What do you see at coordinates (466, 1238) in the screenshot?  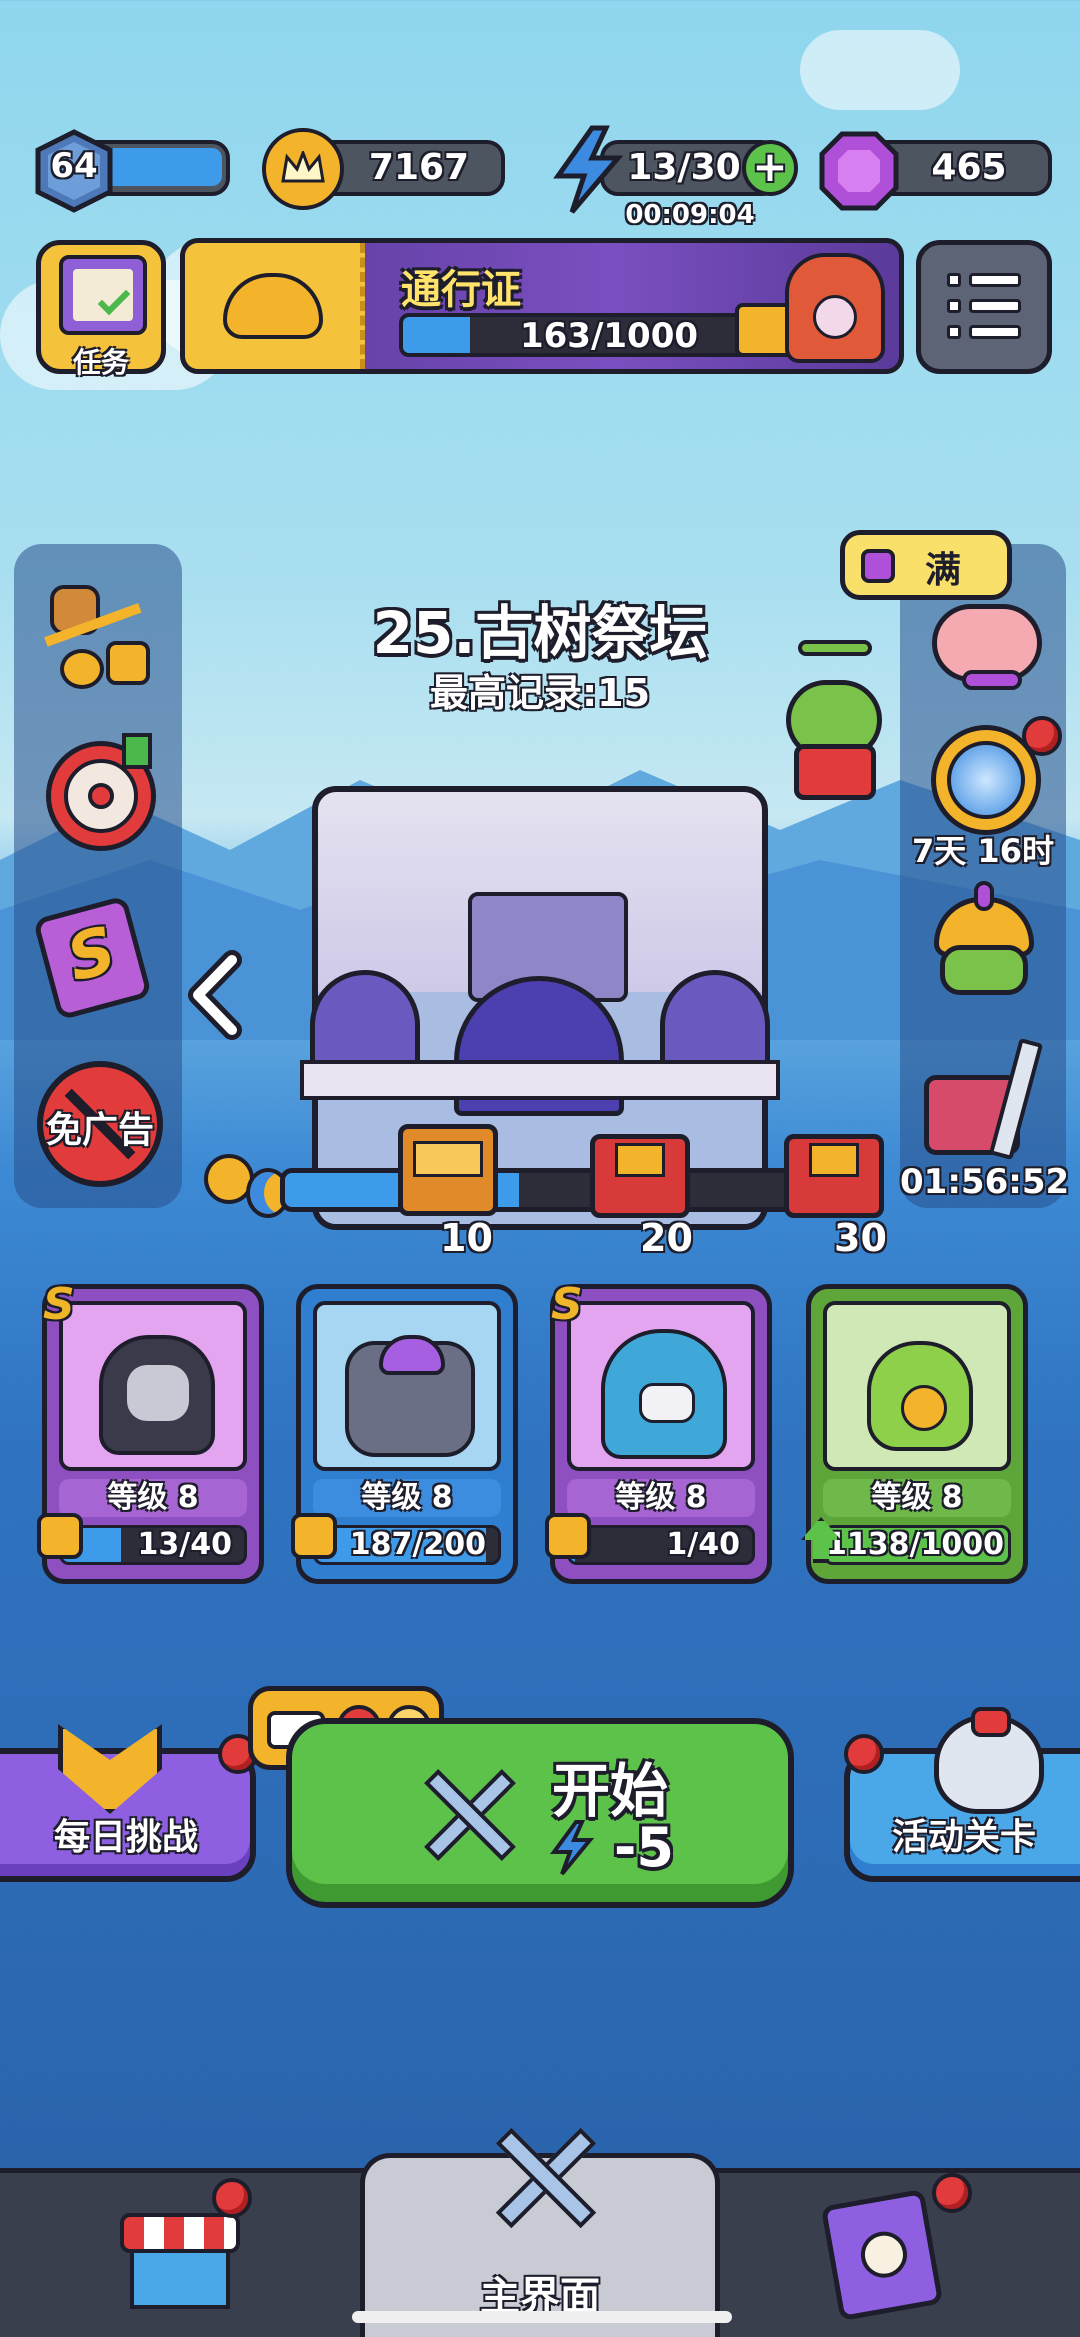 I see `milestone-label-1: 10` at bounding box center [466, 1238].